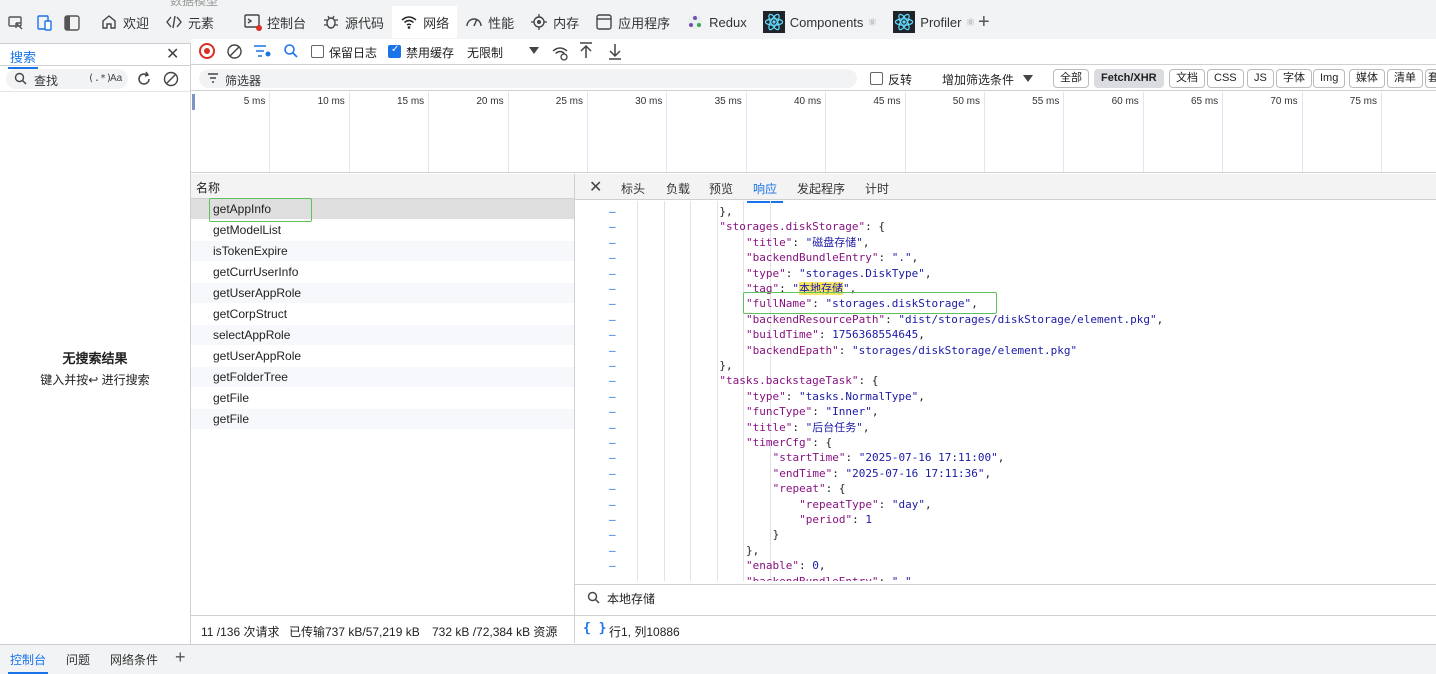  Describe the element at coordinates (382, 335) in the screenshot. I see `request-row: selectAppRole` at that location.